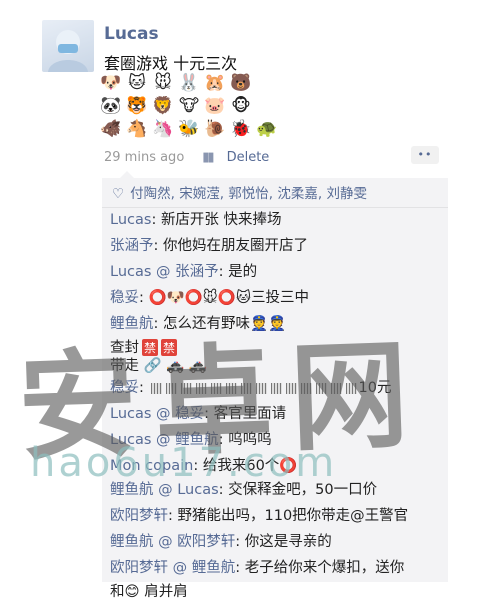 This screenshot has width=496, height=601. I want to click on emoji-icon: 🐞, so click(241, 129).